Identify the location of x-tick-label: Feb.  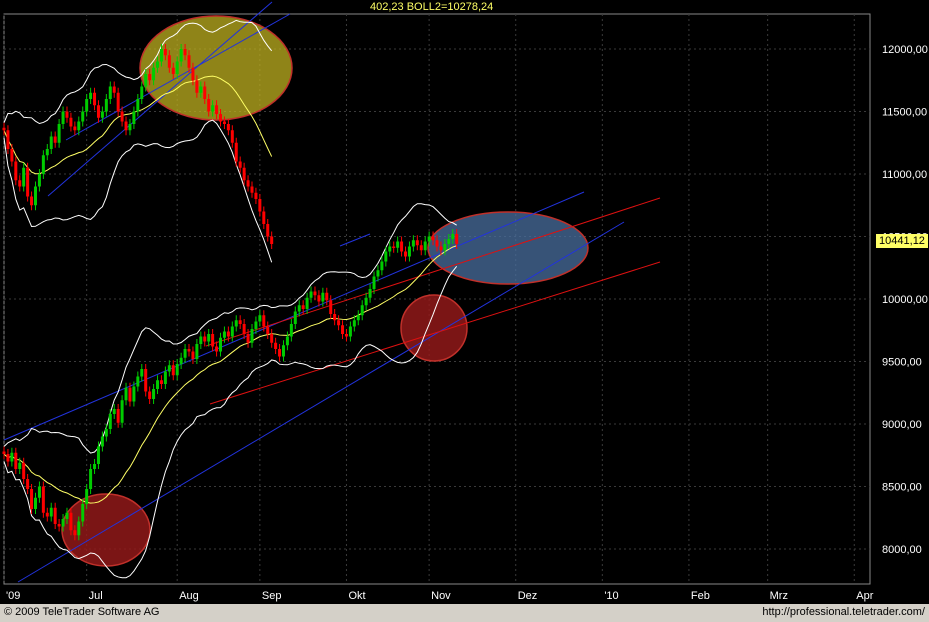
(700, 596).